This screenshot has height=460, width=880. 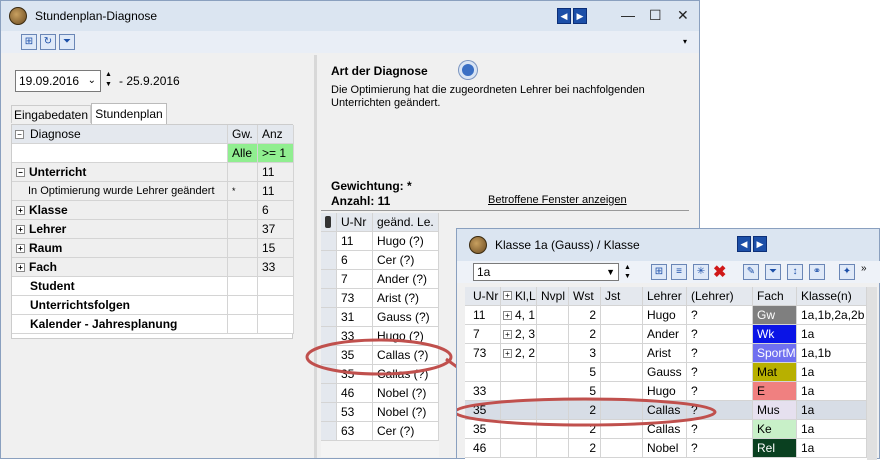 I want to click on maximize-button: ☐, so click(x=655, y=15).